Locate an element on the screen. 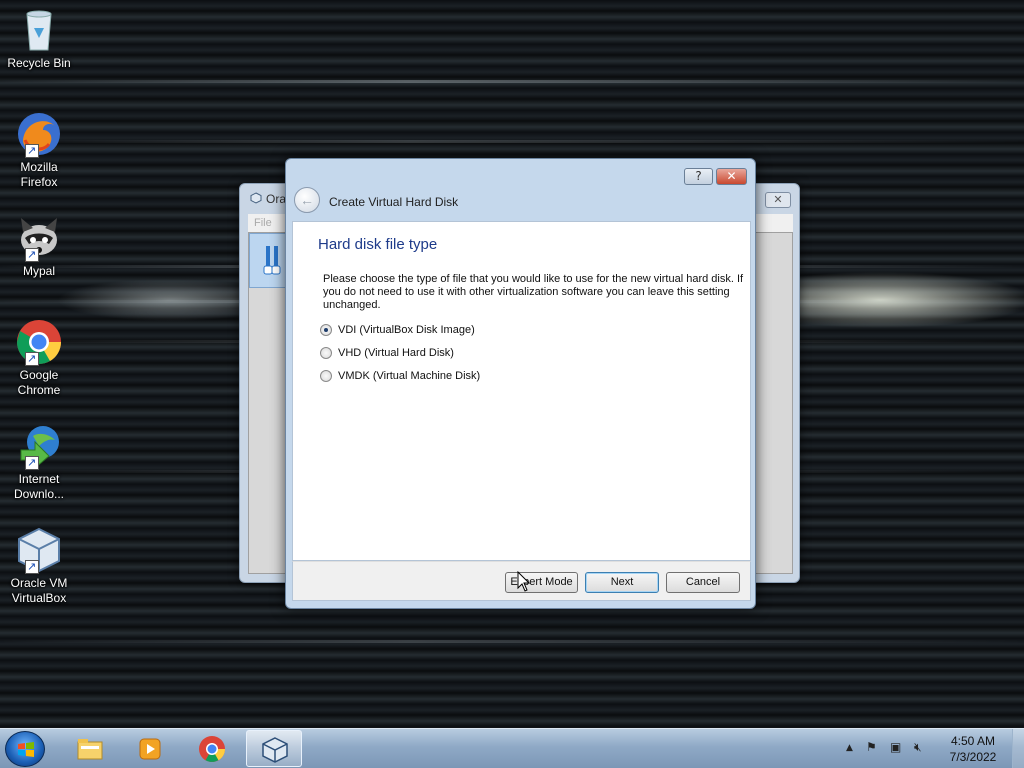 Image resolution: width=1024 pixels, height=768 pixels. cancel-button: Cancel is located at coordinates (703, 582).